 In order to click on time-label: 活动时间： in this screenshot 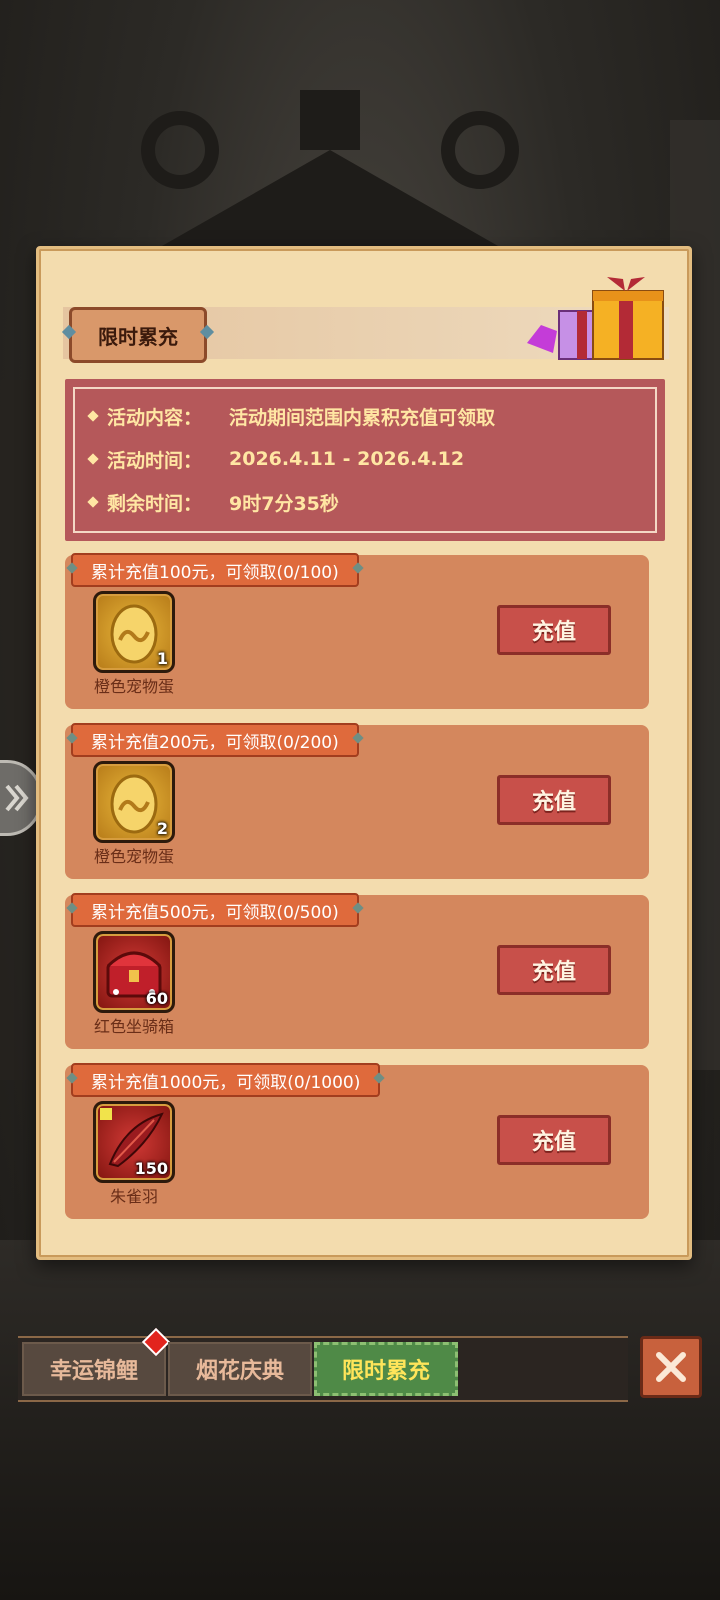, I will do `click(155, 460)`.